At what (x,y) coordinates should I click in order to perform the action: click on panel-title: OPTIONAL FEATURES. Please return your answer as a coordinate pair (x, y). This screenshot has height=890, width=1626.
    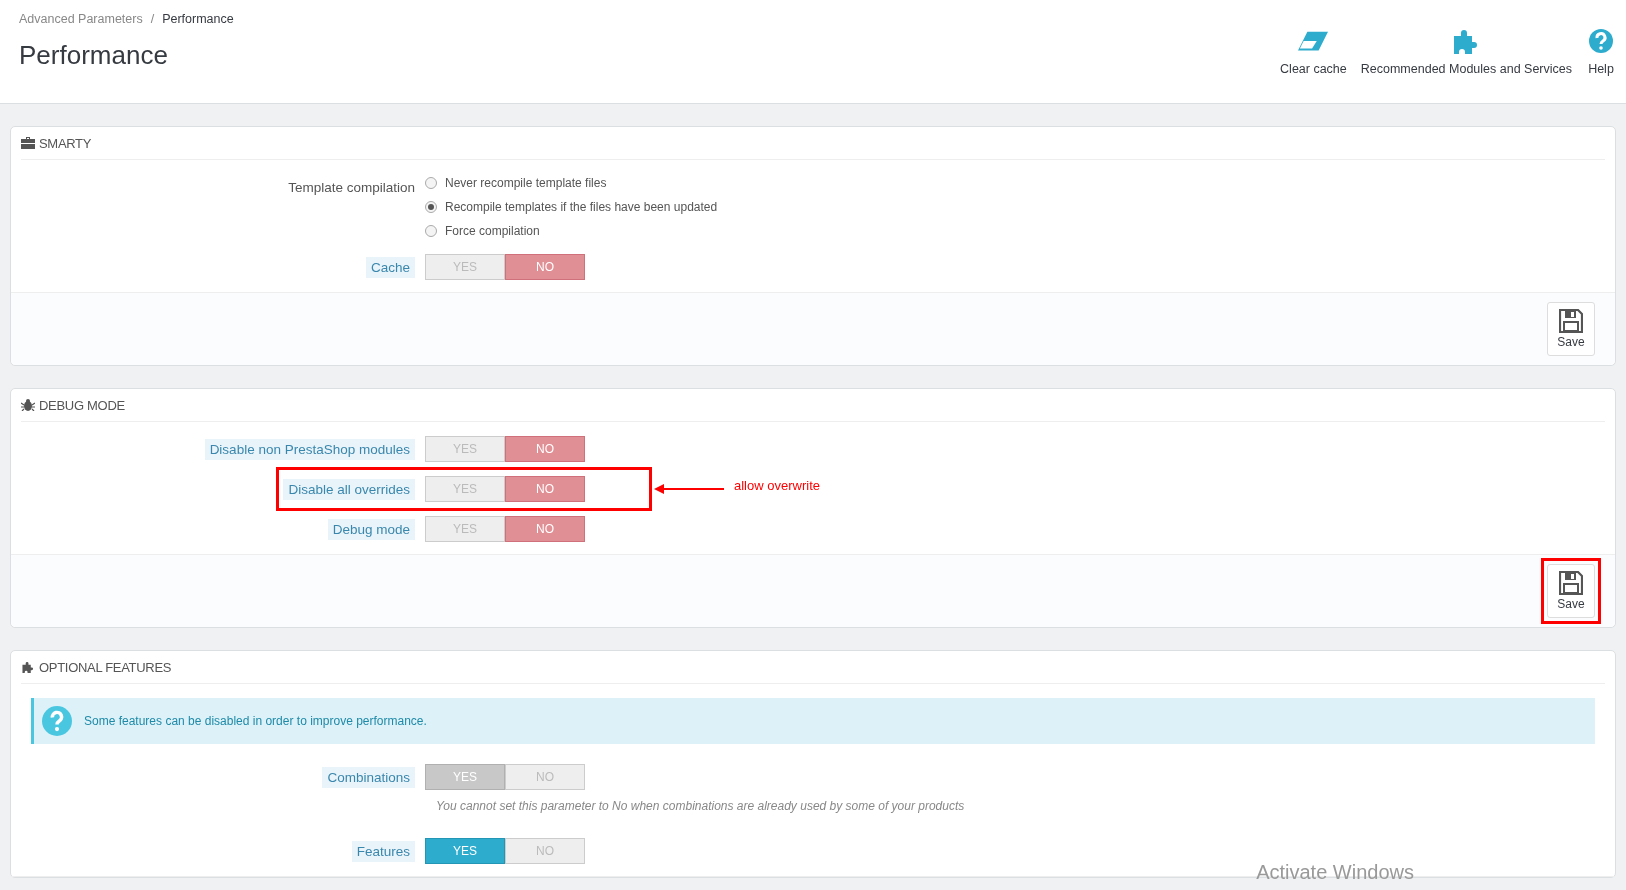
    Looking at the image, I should click on (105, 667).